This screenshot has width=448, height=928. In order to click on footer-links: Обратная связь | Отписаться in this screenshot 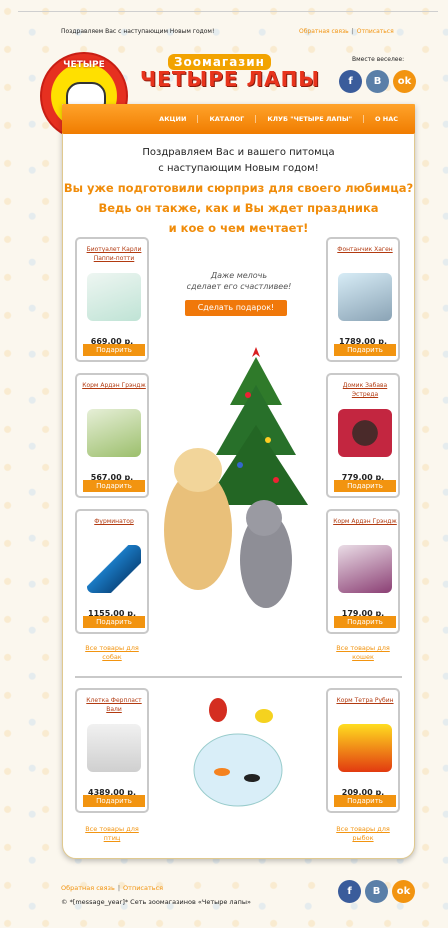, I will do `click(112, 888)`.